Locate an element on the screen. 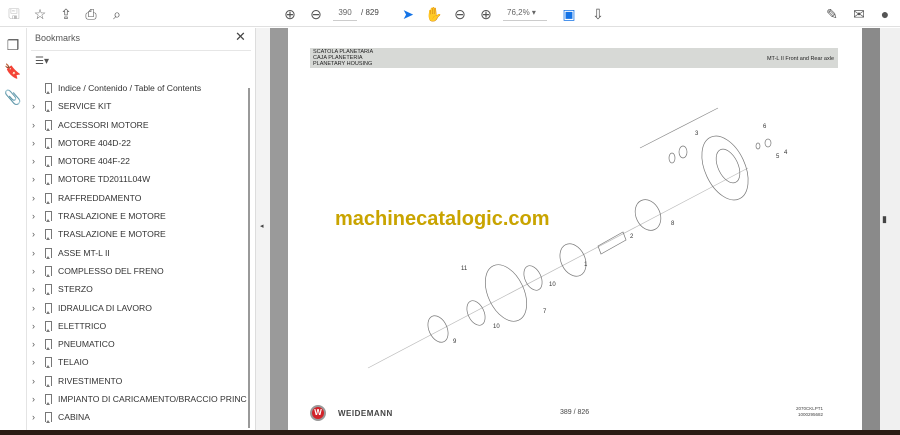 This screenshot has width=900, height=435. bookmark-item: › PNEUMATICO is located at coordinates (137, 344).